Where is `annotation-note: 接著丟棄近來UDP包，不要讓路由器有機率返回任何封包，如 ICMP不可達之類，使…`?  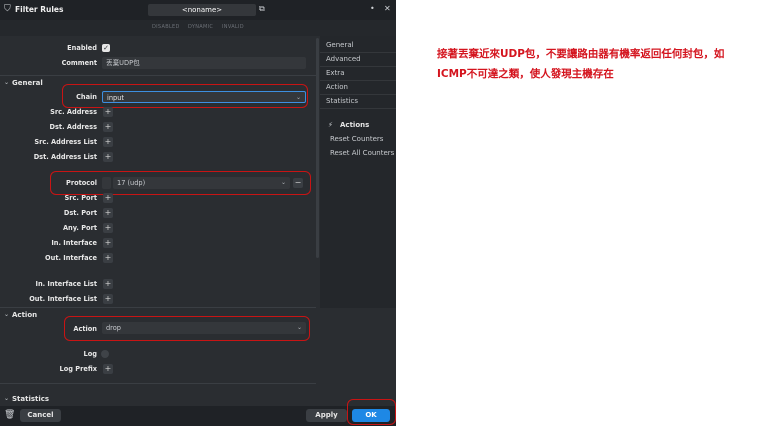 annotation-note: 接著丟棄近來UDP包，不要讓路由器有機率返回任何封包，如 ICMP不可達之類，使… is located at coordinates (597, 64).